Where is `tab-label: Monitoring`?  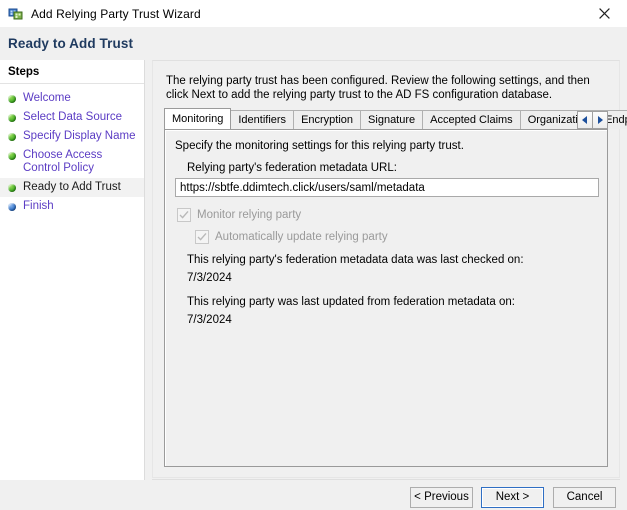 tab-label: Monitoring is located at coordinates (198, 119).